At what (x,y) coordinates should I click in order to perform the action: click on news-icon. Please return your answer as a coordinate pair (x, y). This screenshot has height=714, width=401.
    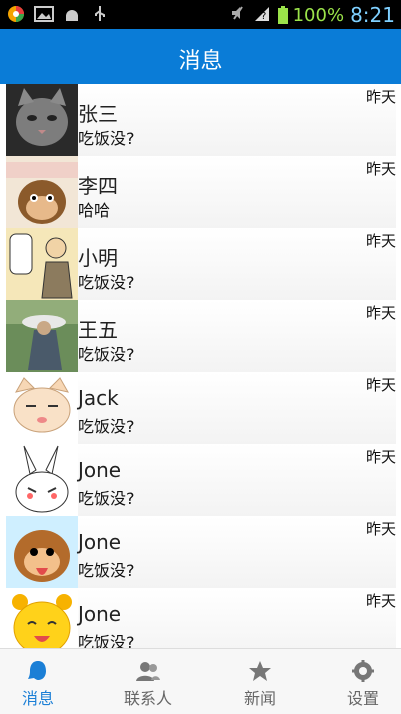
    Looking at the image, I should click on (260, 673).